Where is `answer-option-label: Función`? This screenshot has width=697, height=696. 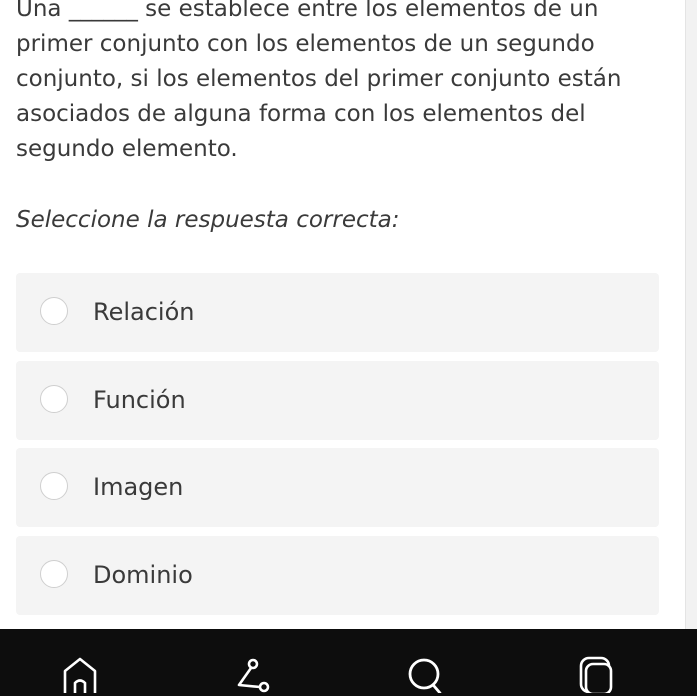 answer-option-label: Función is located at coordinates (139, 400).